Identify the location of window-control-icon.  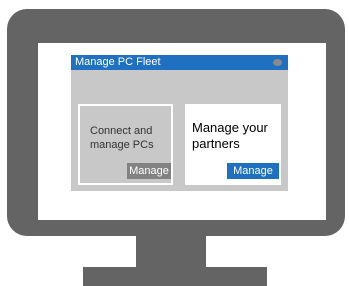
(277, 62).